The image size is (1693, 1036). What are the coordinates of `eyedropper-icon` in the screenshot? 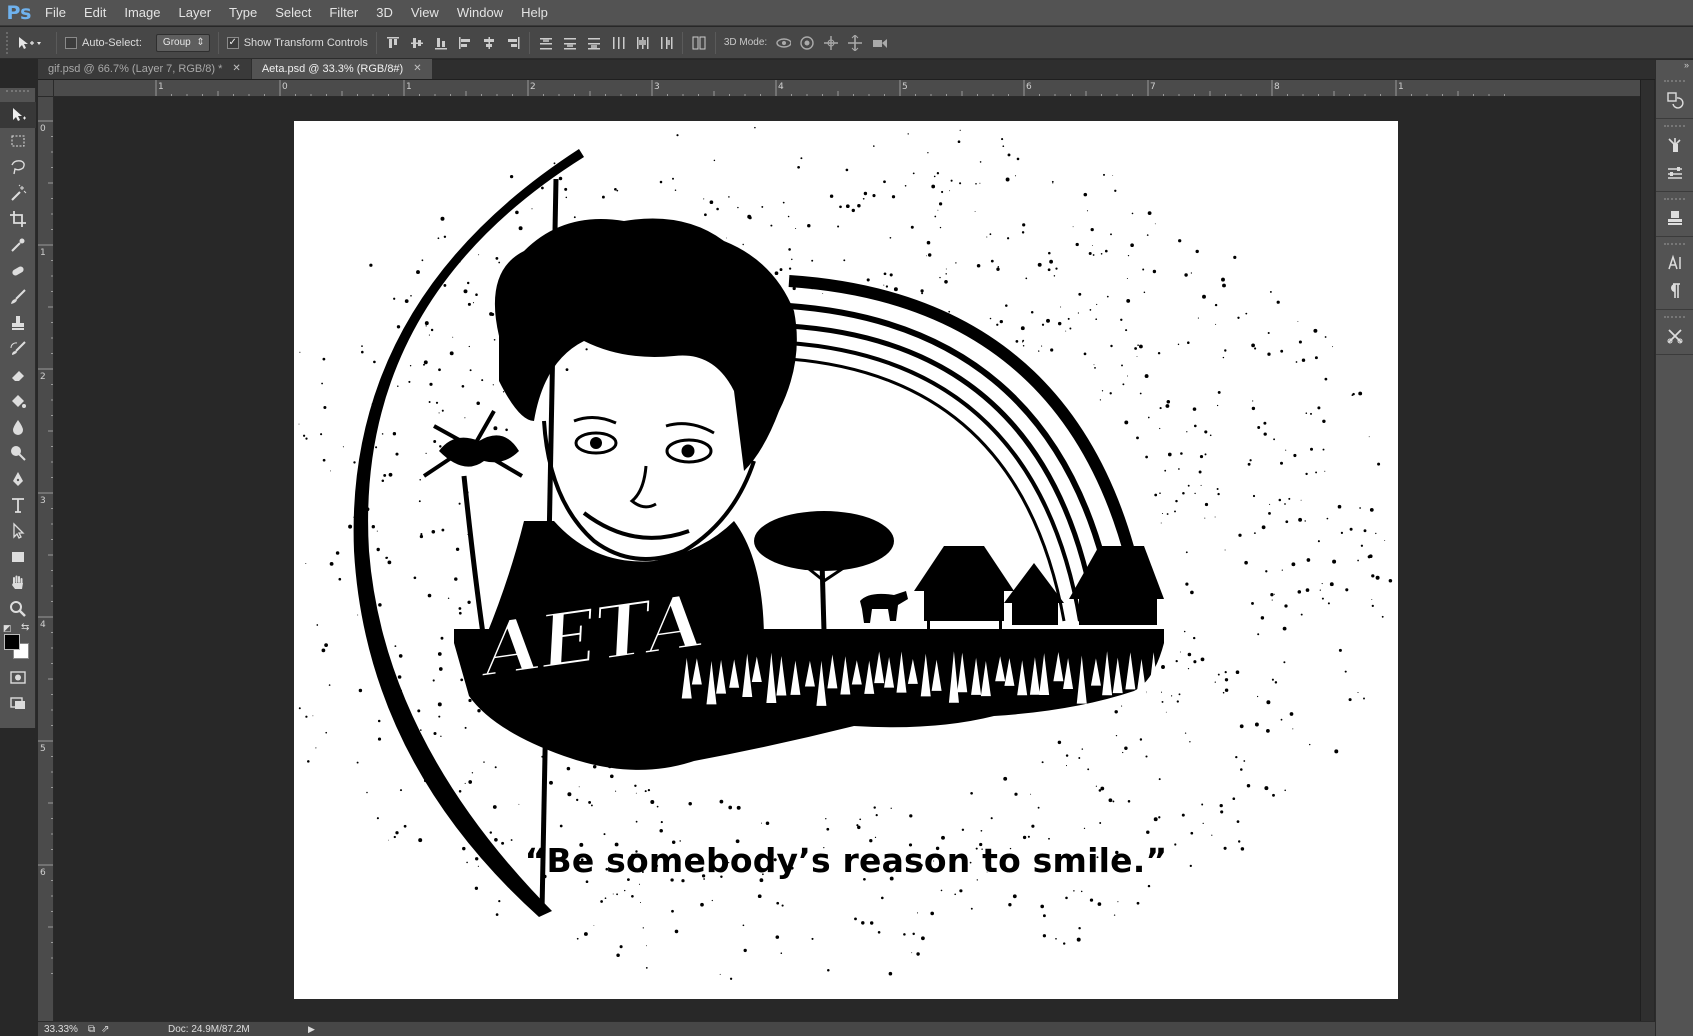 It's located at (18, 245).